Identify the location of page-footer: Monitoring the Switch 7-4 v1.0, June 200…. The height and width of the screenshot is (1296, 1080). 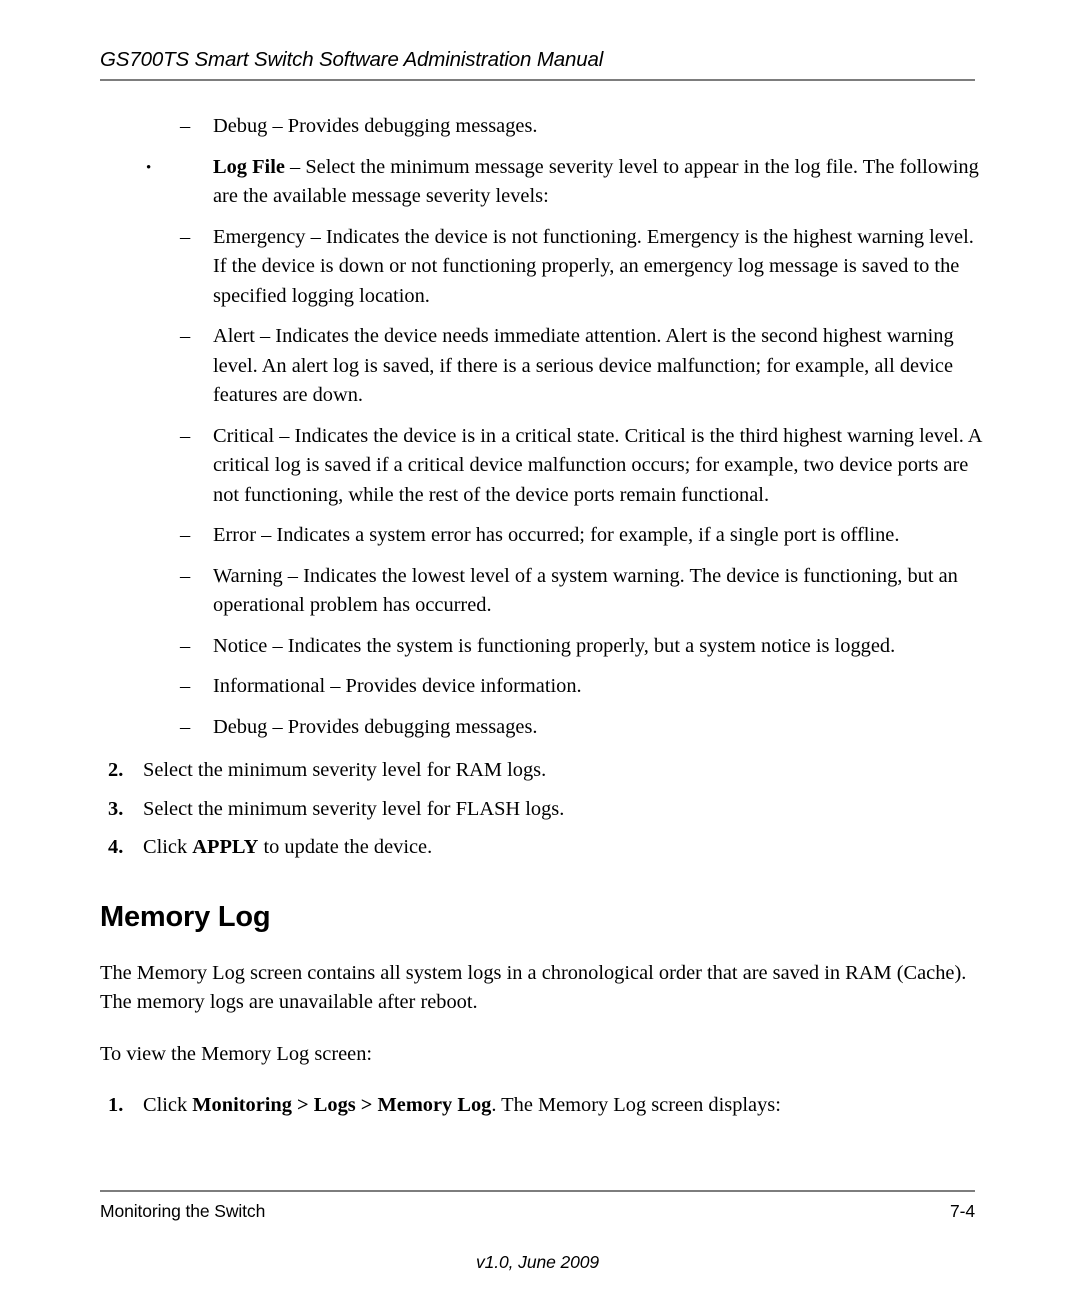
(537, 1231).